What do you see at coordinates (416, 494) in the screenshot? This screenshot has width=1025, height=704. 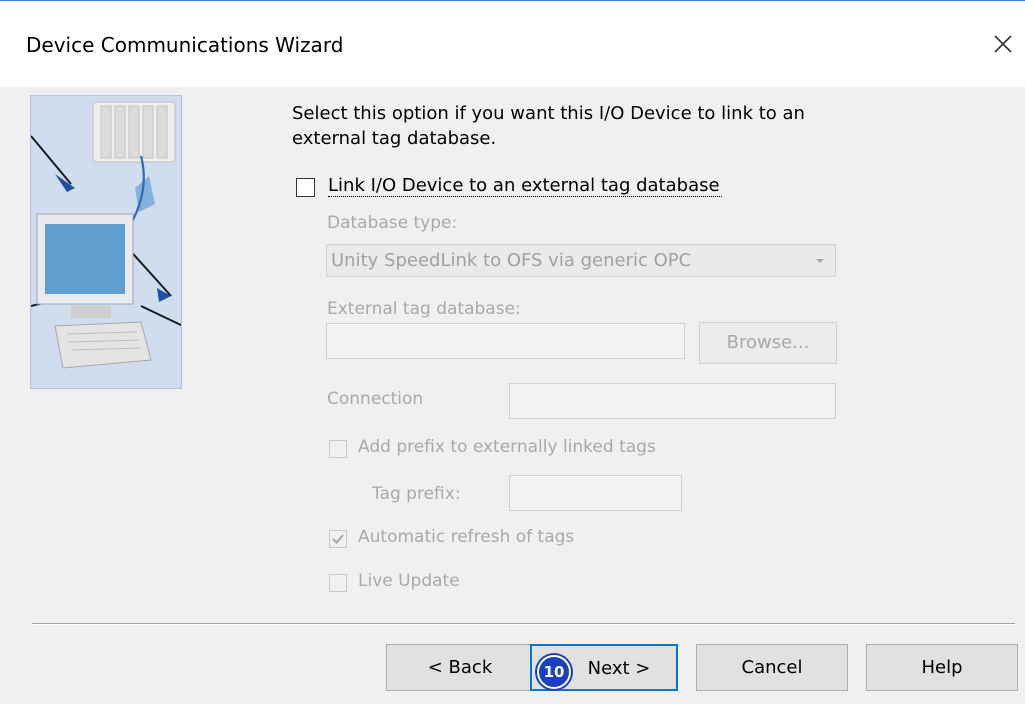 I see `tag-prefix-label: Tag prefix:` at bounding box center [416, 494].